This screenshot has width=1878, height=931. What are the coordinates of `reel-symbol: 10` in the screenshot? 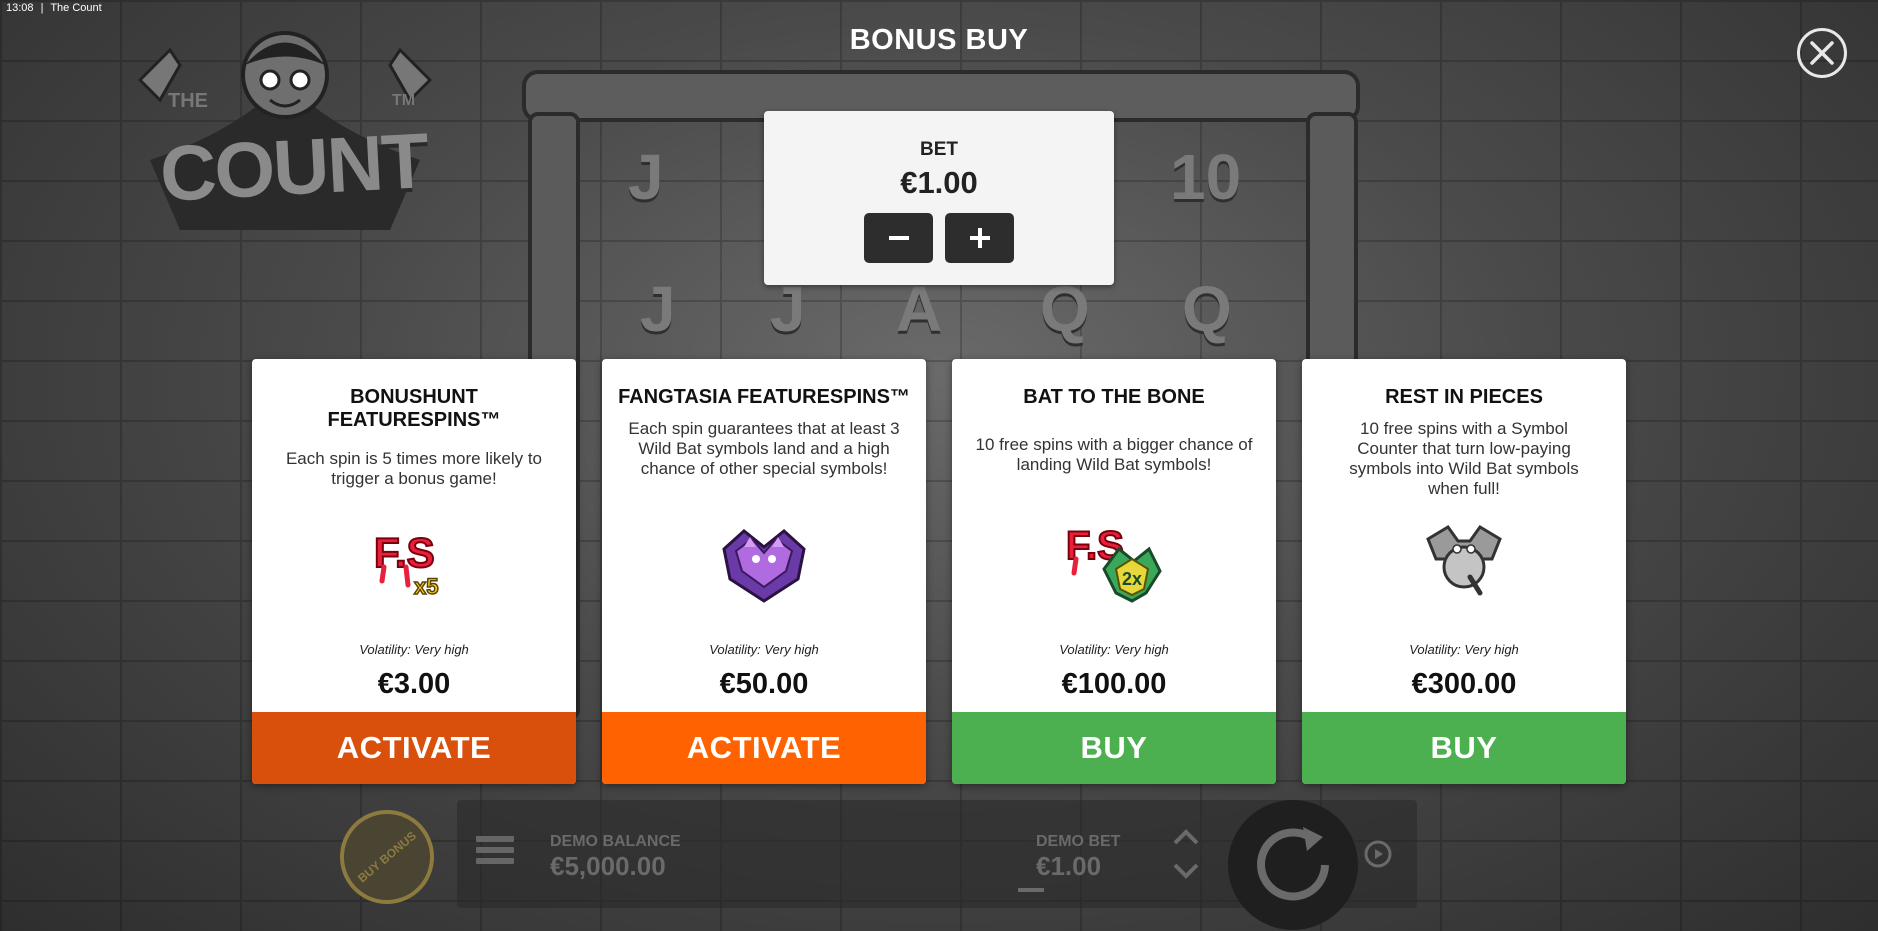 It's located at (1206, 177).